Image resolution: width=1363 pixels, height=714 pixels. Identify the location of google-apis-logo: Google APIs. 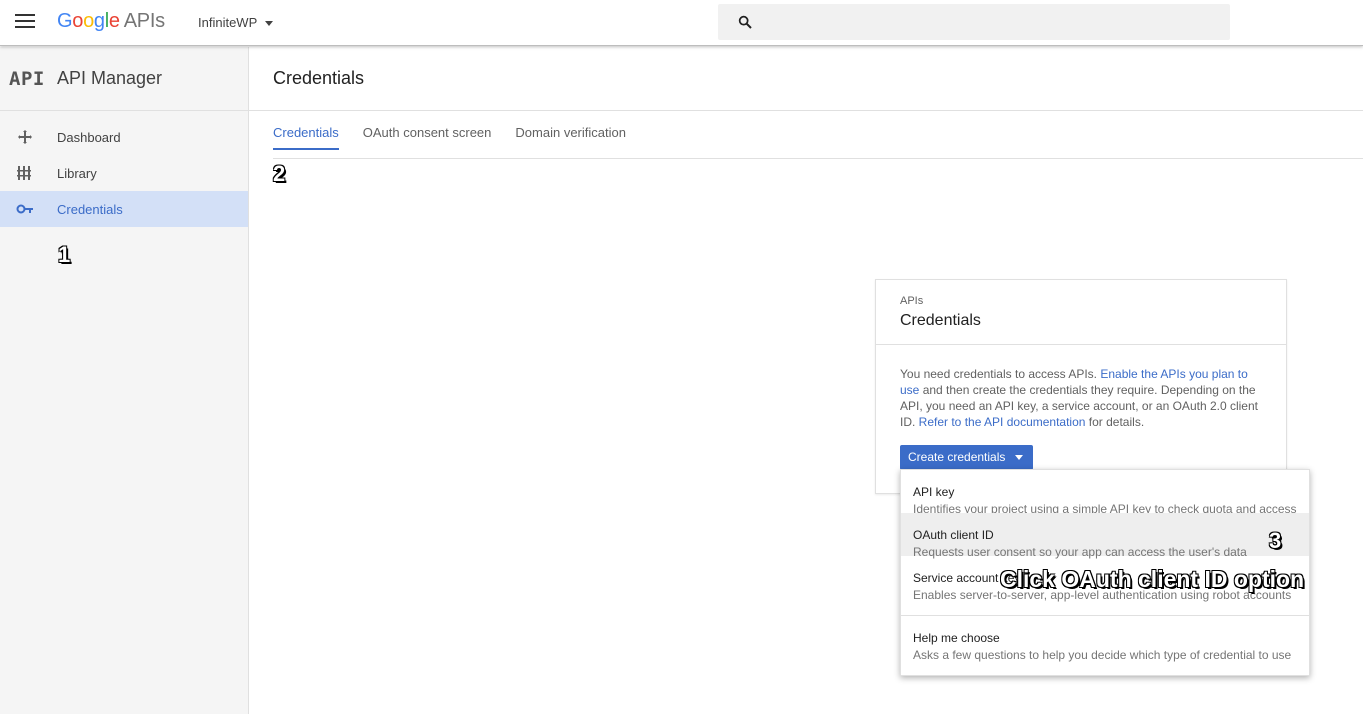
(111, 21).